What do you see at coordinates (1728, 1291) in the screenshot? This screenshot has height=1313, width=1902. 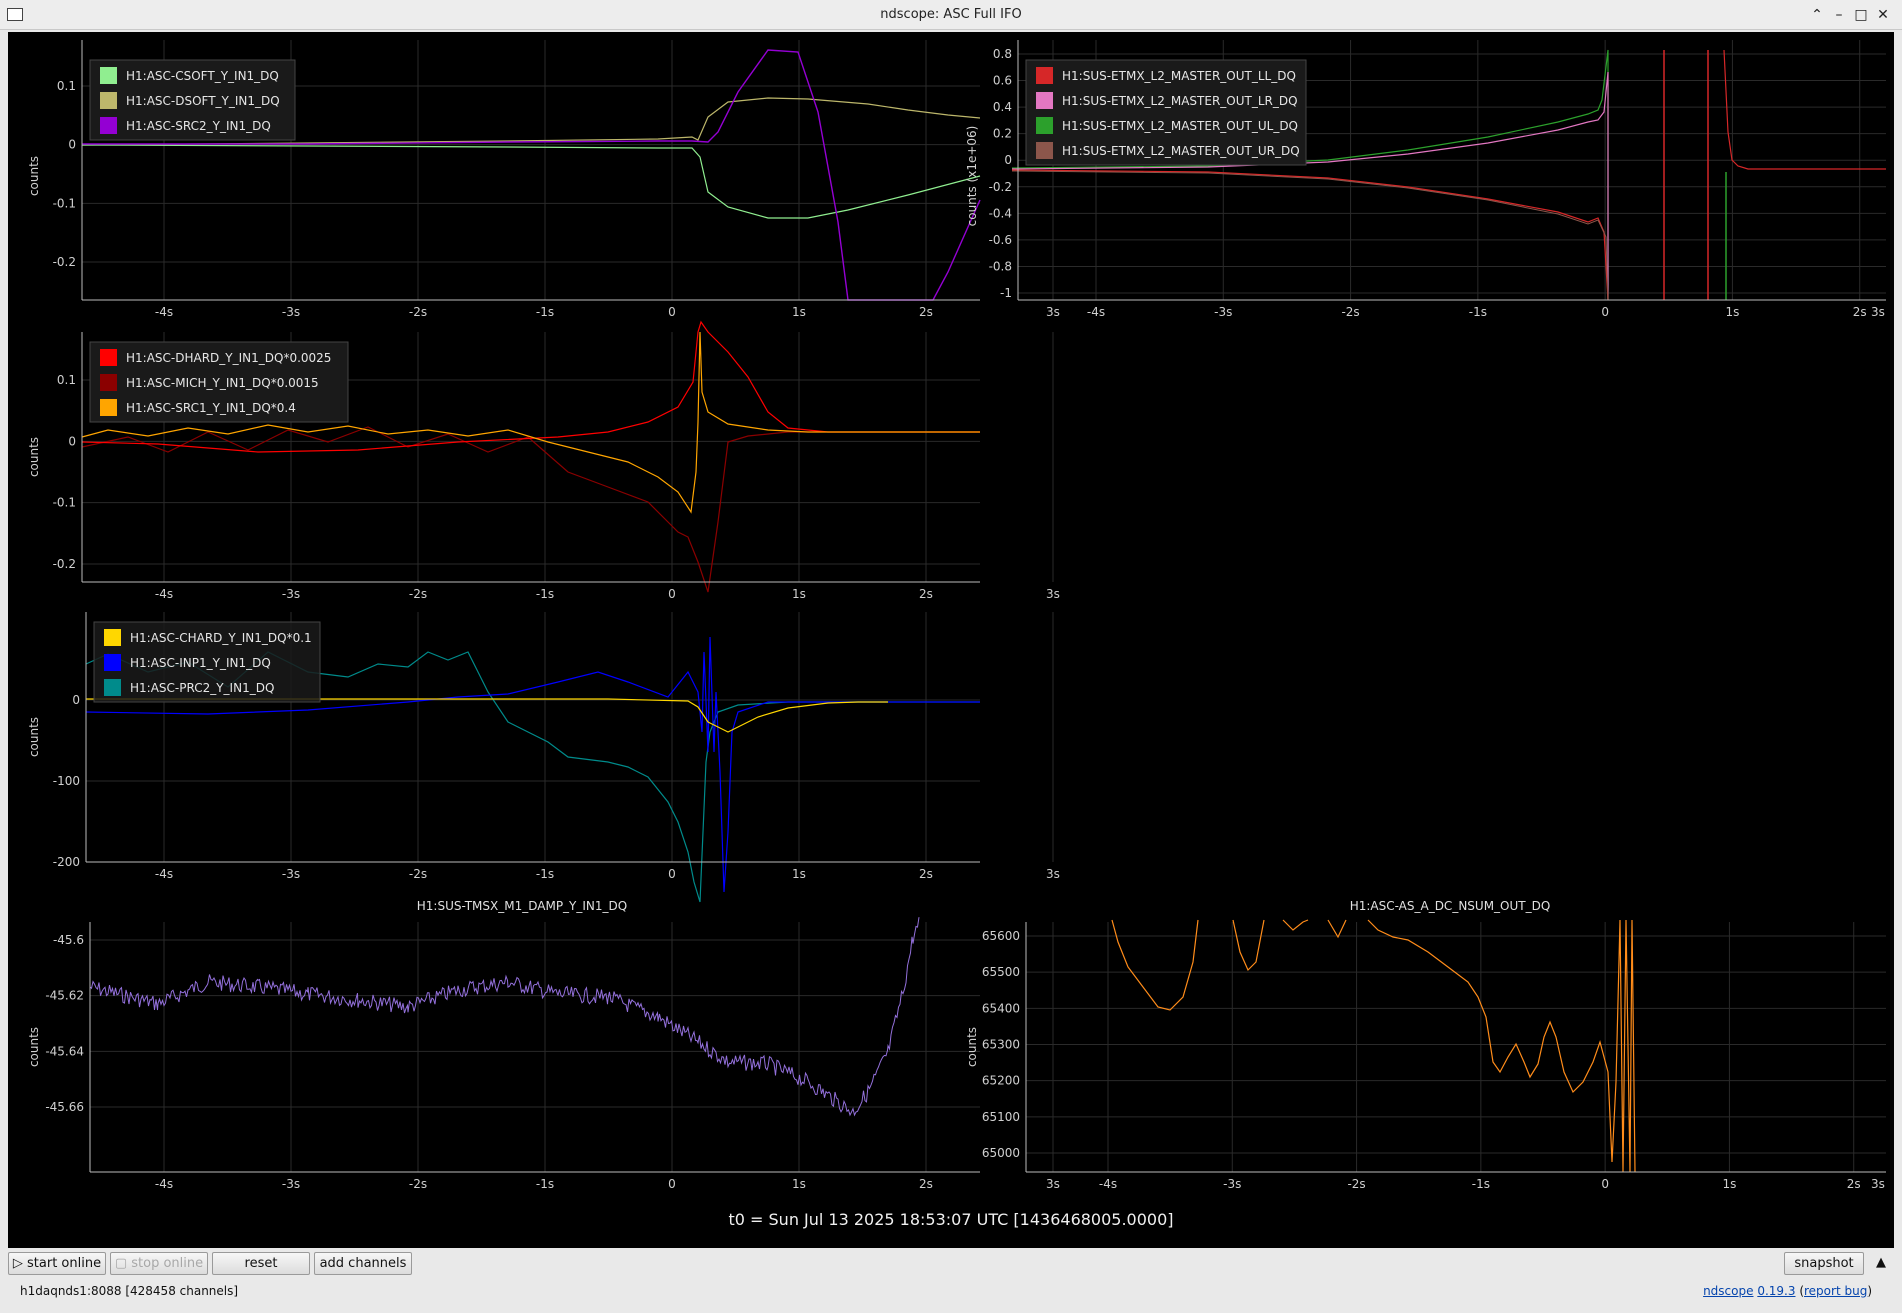 I see `ndscope-link: ndscope` at bounding box center [1728, 1291].